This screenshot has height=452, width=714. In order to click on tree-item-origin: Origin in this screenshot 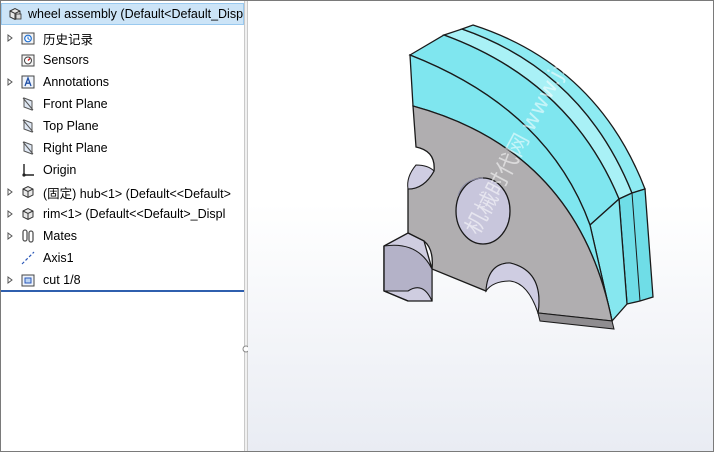, I will do `click(122, 170)`.